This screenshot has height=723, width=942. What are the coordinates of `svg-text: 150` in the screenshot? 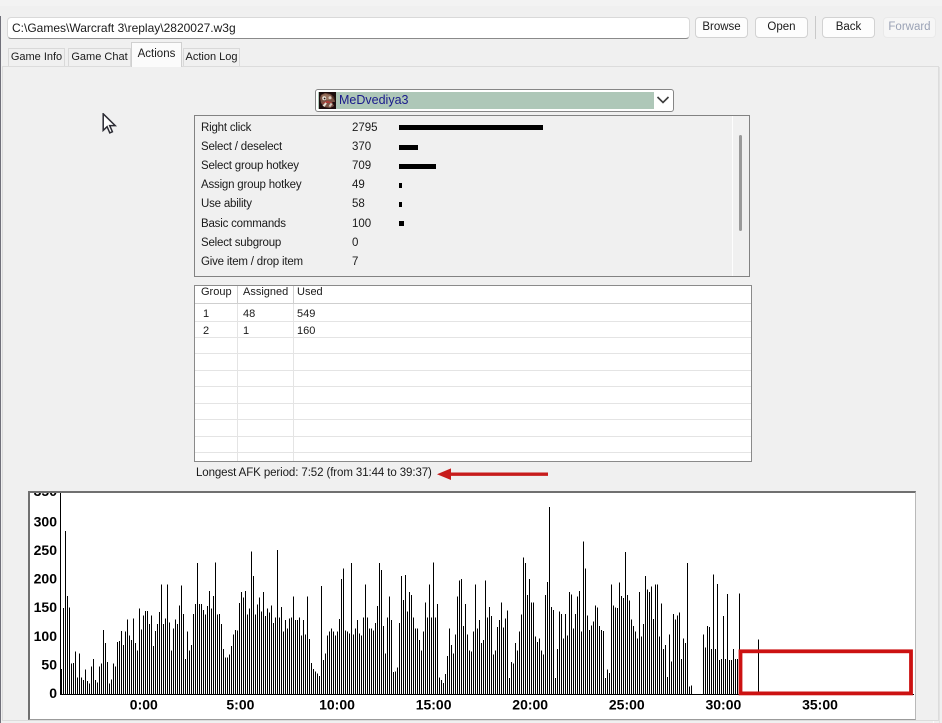 It's located at (46, 607).